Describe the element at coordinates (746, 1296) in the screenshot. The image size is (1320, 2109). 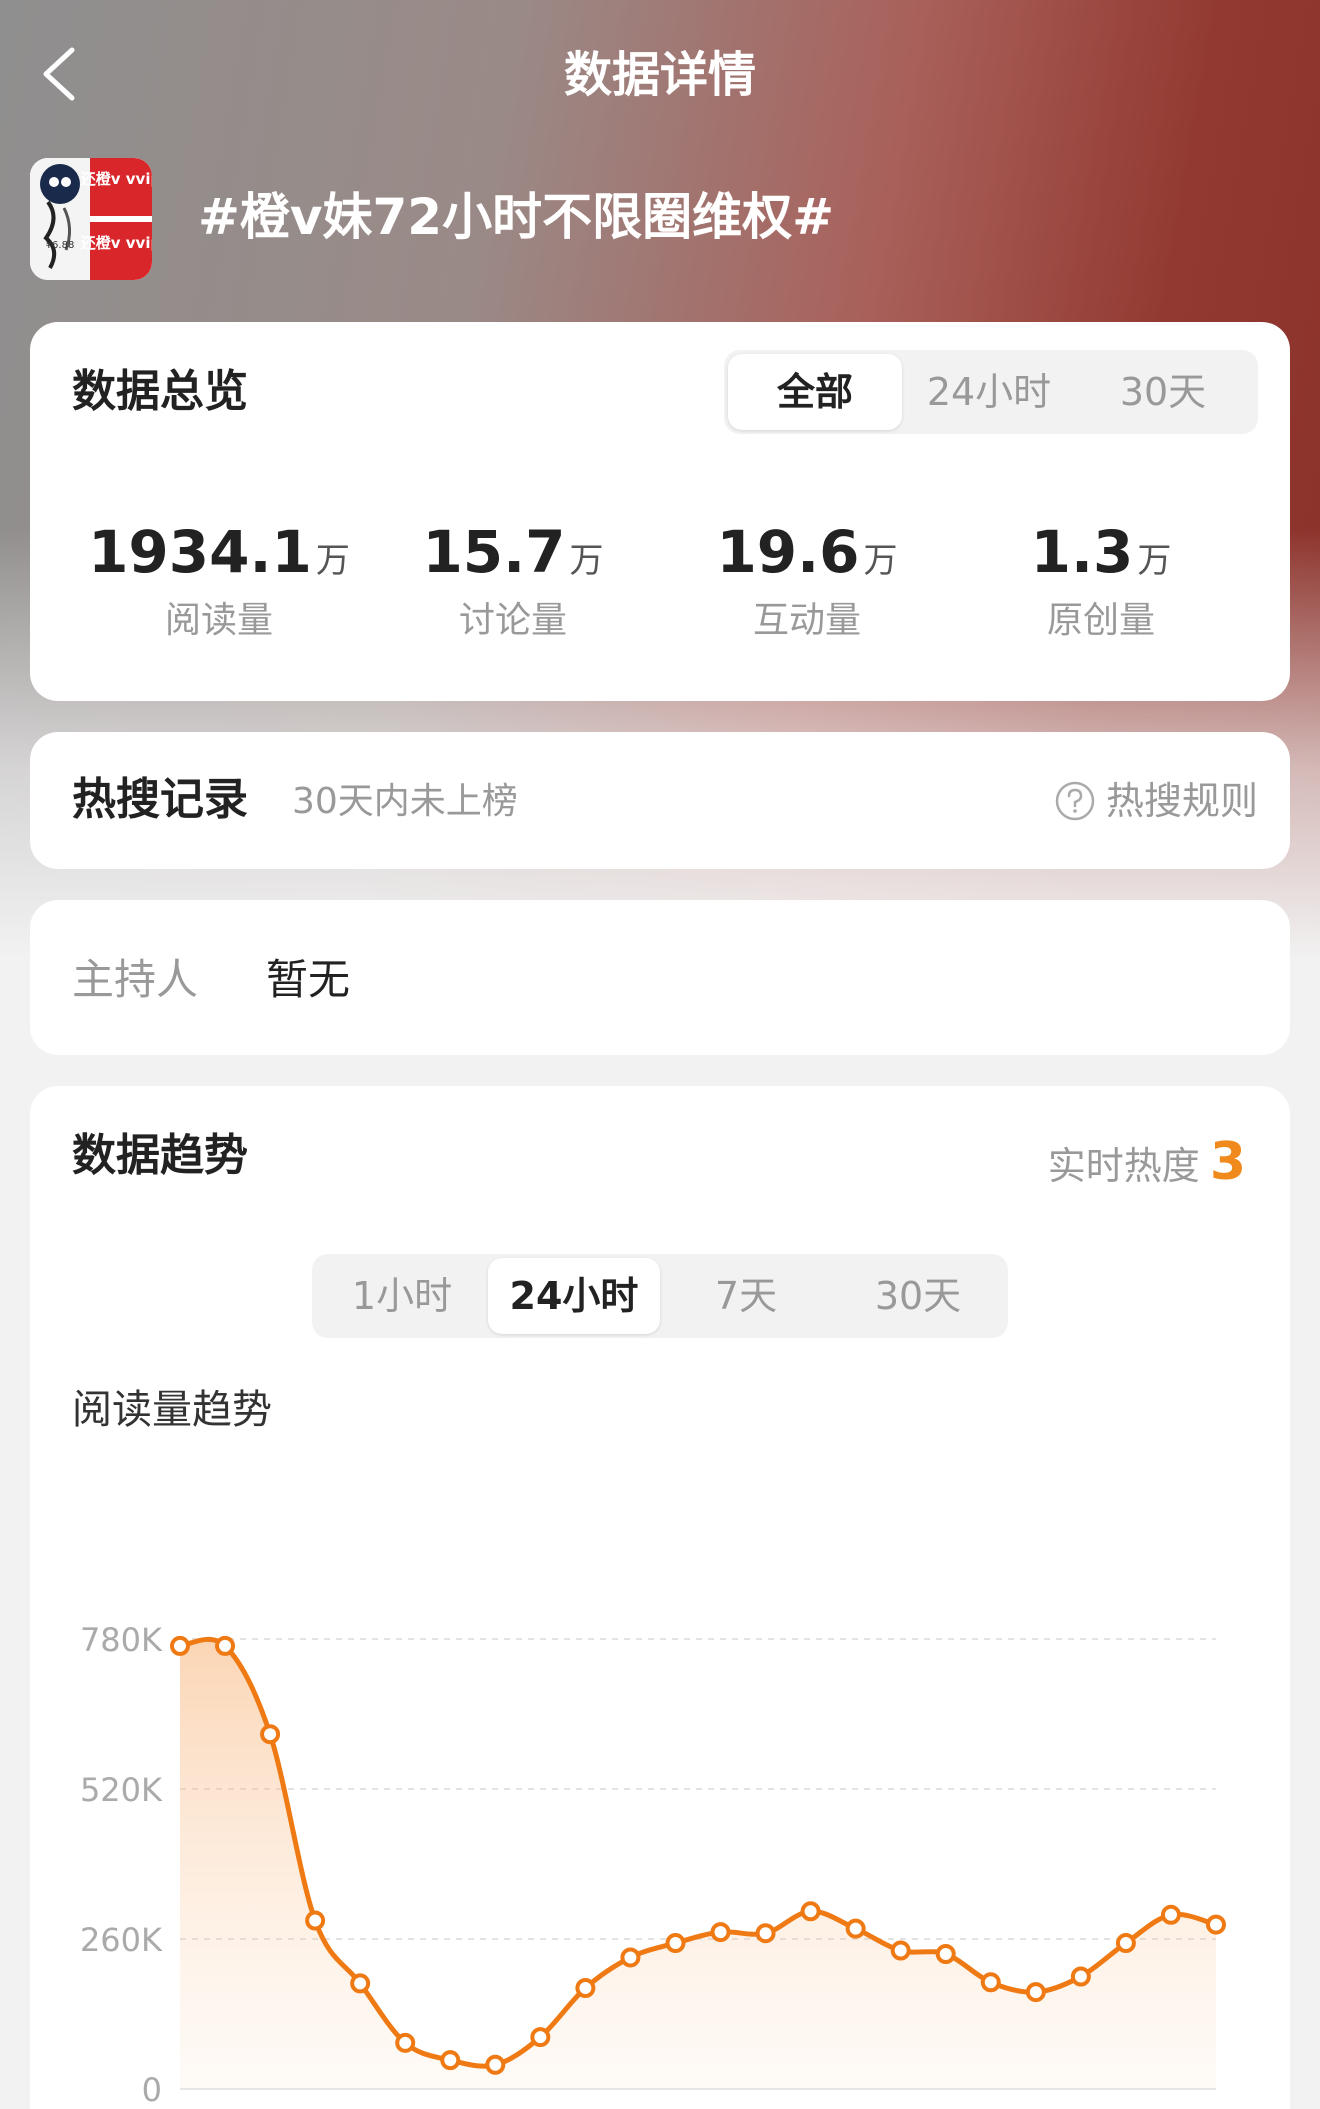
I see `trend-tab-7d: 7天` at that location.